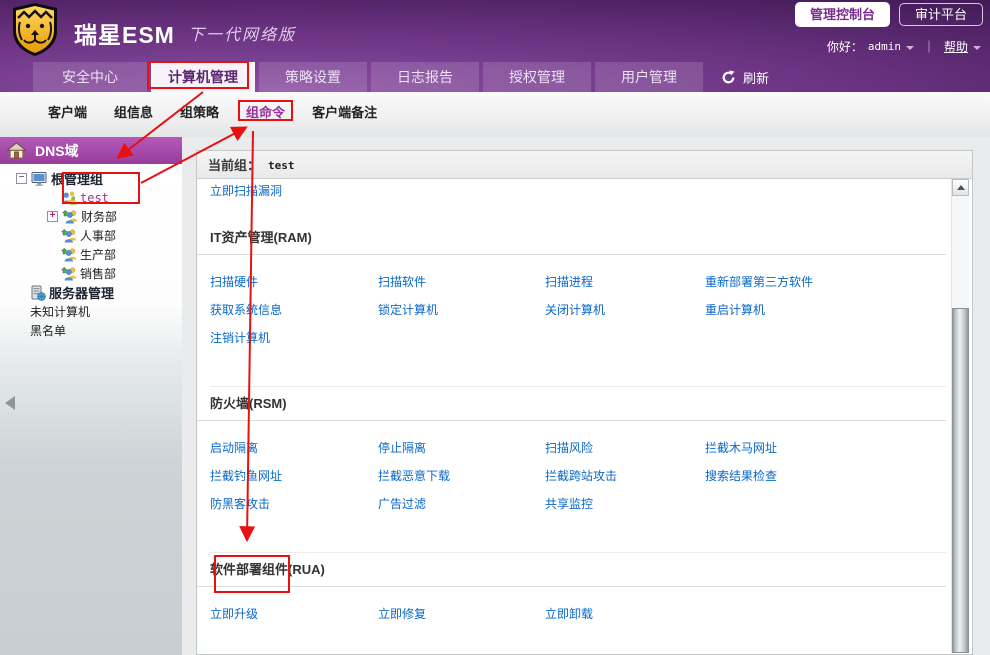 Image resolution: width=990 pixels, height=655 pixels. Describe the element at coordinates (16, 150) in the screenshot. I see `home-icon` at that location.